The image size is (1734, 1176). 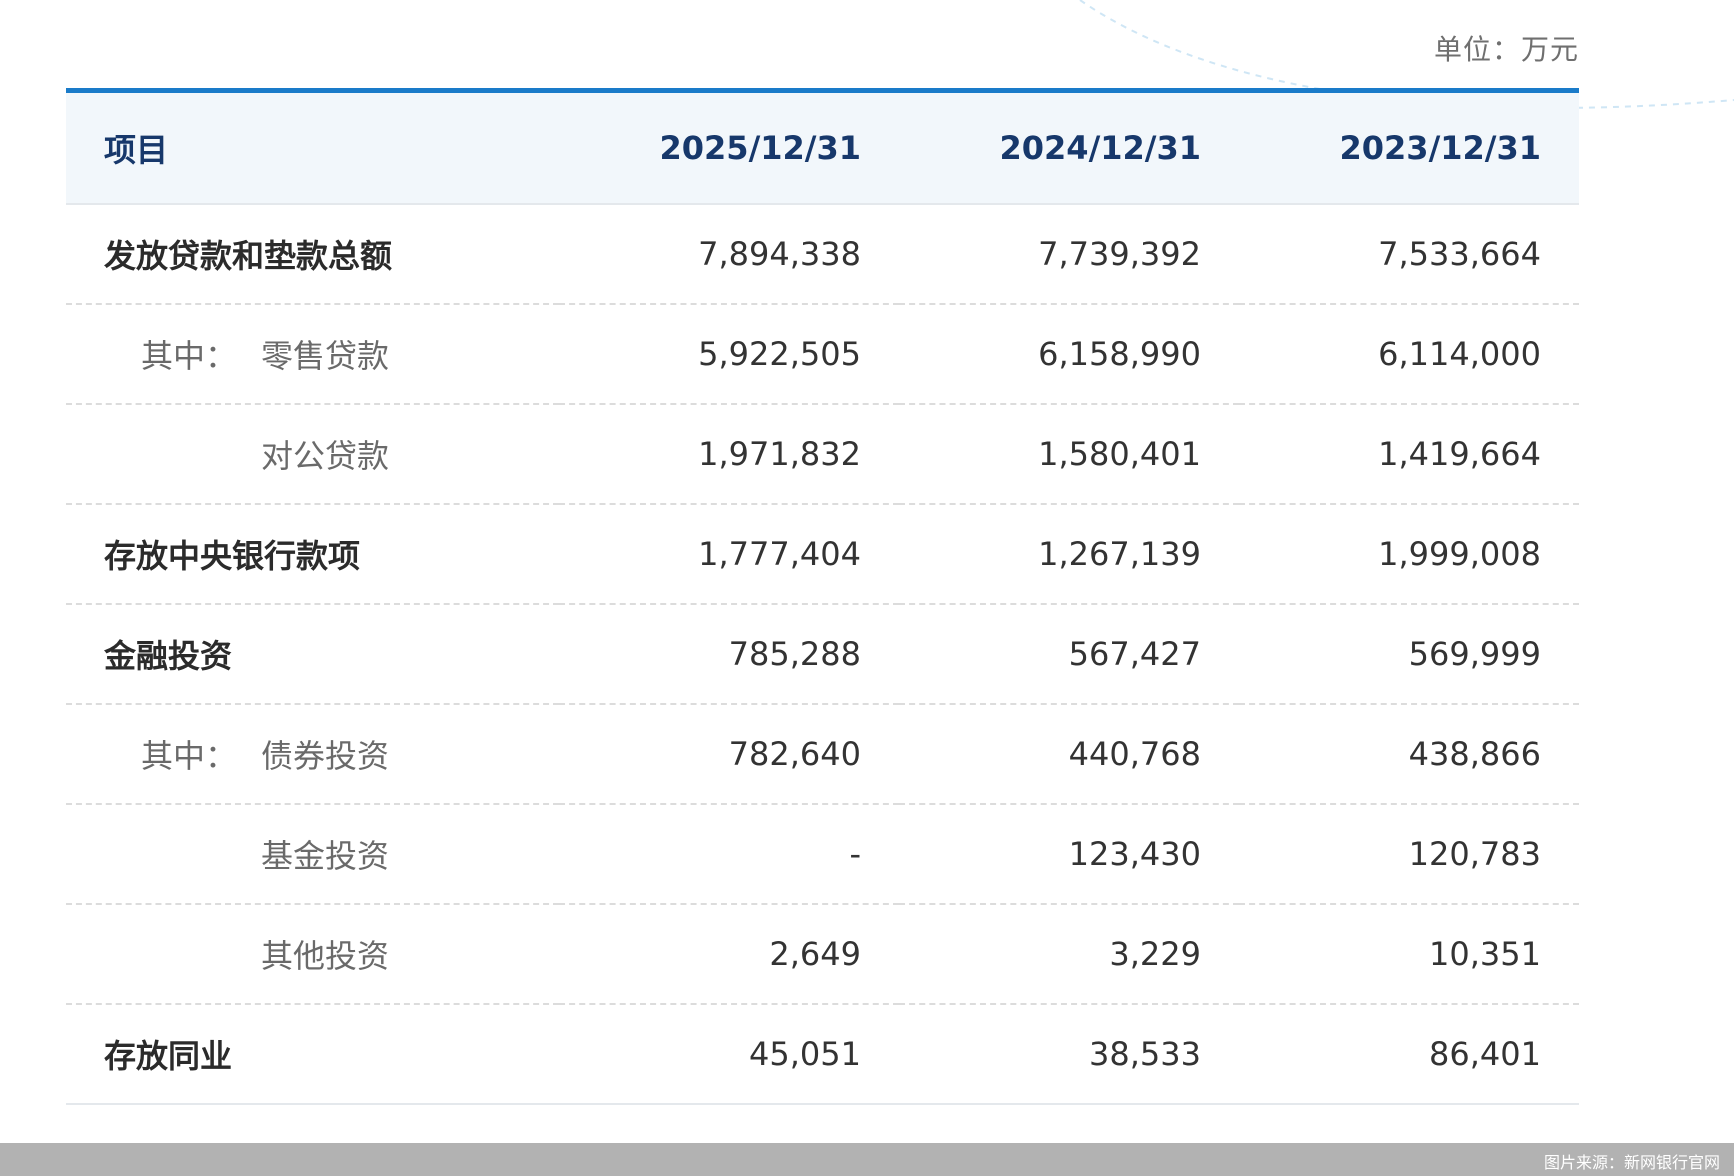 What do you see at coordinates (1069, 454) in the screenshot?
I see `cell-value: 1,580,401` at bounding box center [1069, 454].